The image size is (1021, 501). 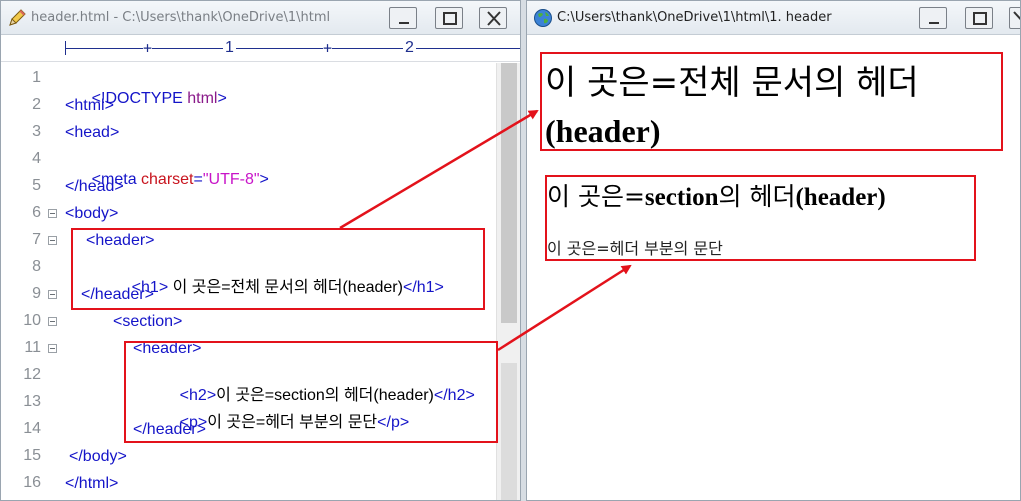 I want to click on annotation-box-code-section-header, so click(x=311, y=392).